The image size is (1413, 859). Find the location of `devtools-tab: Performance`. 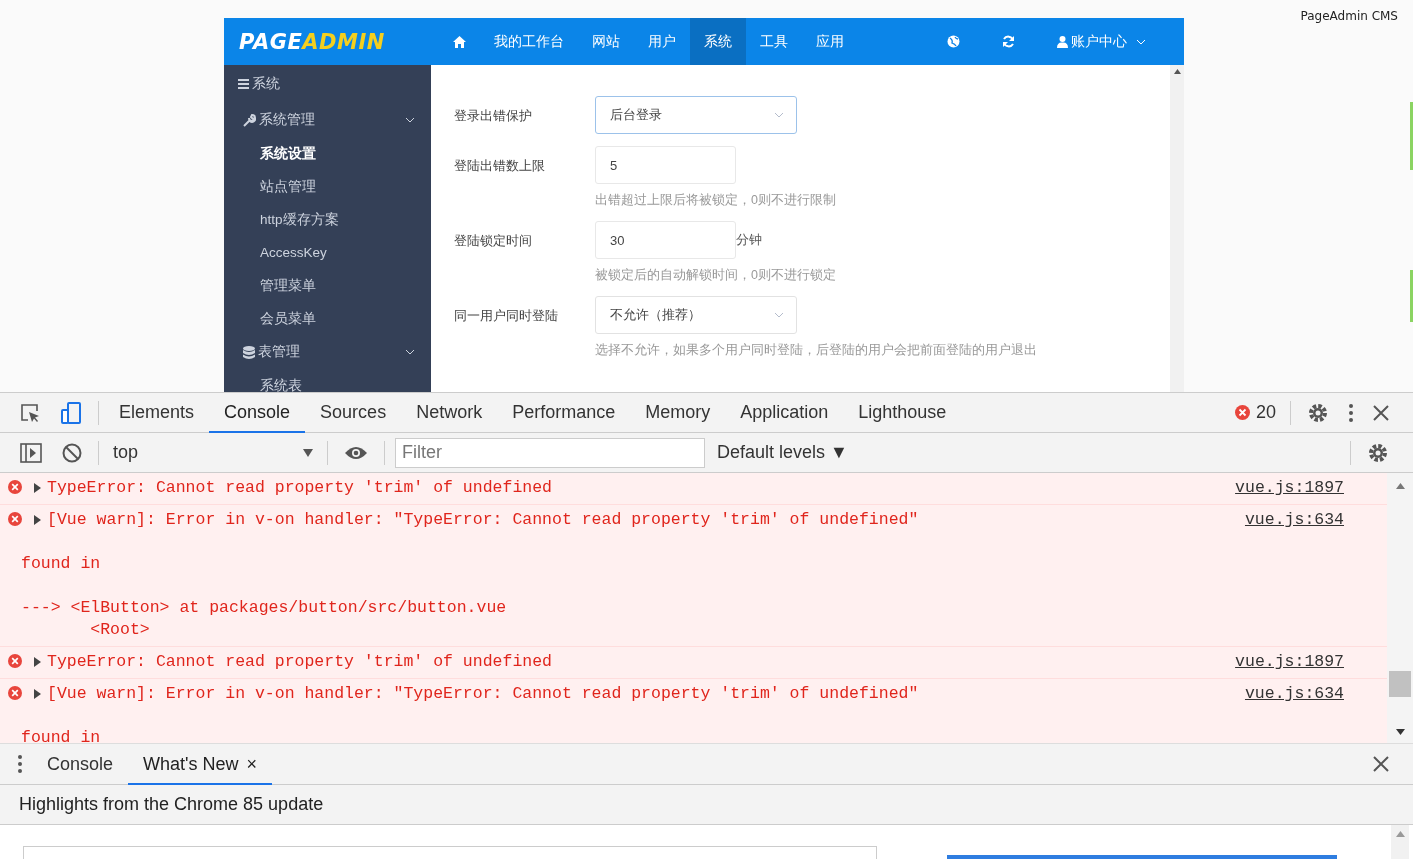

devtools-tab: Performance is located at coordinates (564, 412).